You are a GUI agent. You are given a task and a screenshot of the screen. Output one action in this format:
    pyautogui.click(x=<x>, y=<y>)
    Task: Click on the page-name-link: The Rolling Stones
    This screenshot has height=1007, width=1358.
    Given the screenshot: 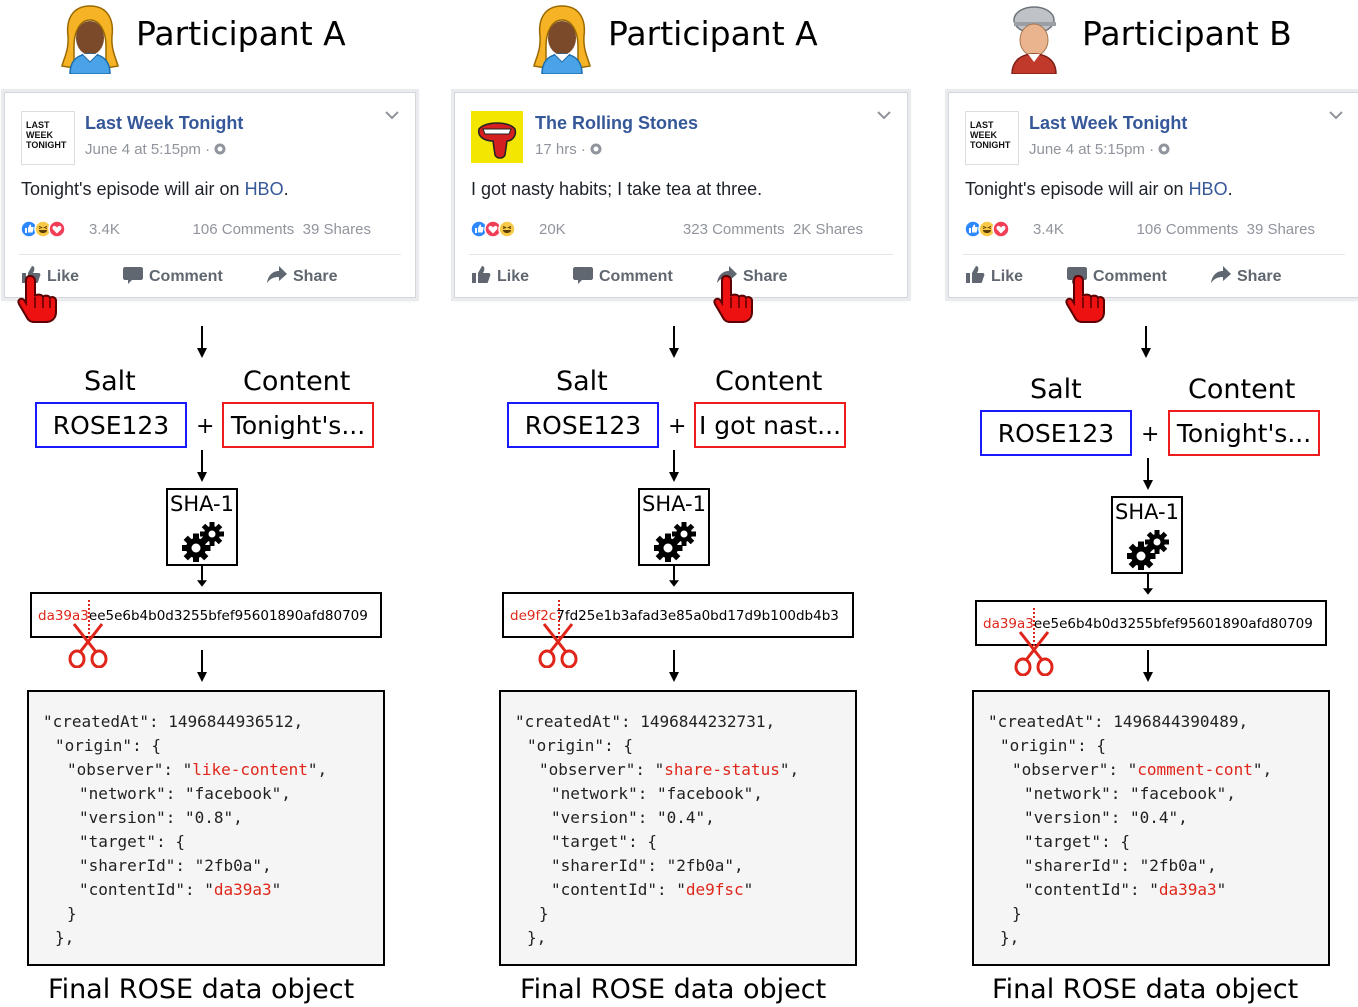 What is the action you would take?
    pyautogui.click(x=616, y=123)
    